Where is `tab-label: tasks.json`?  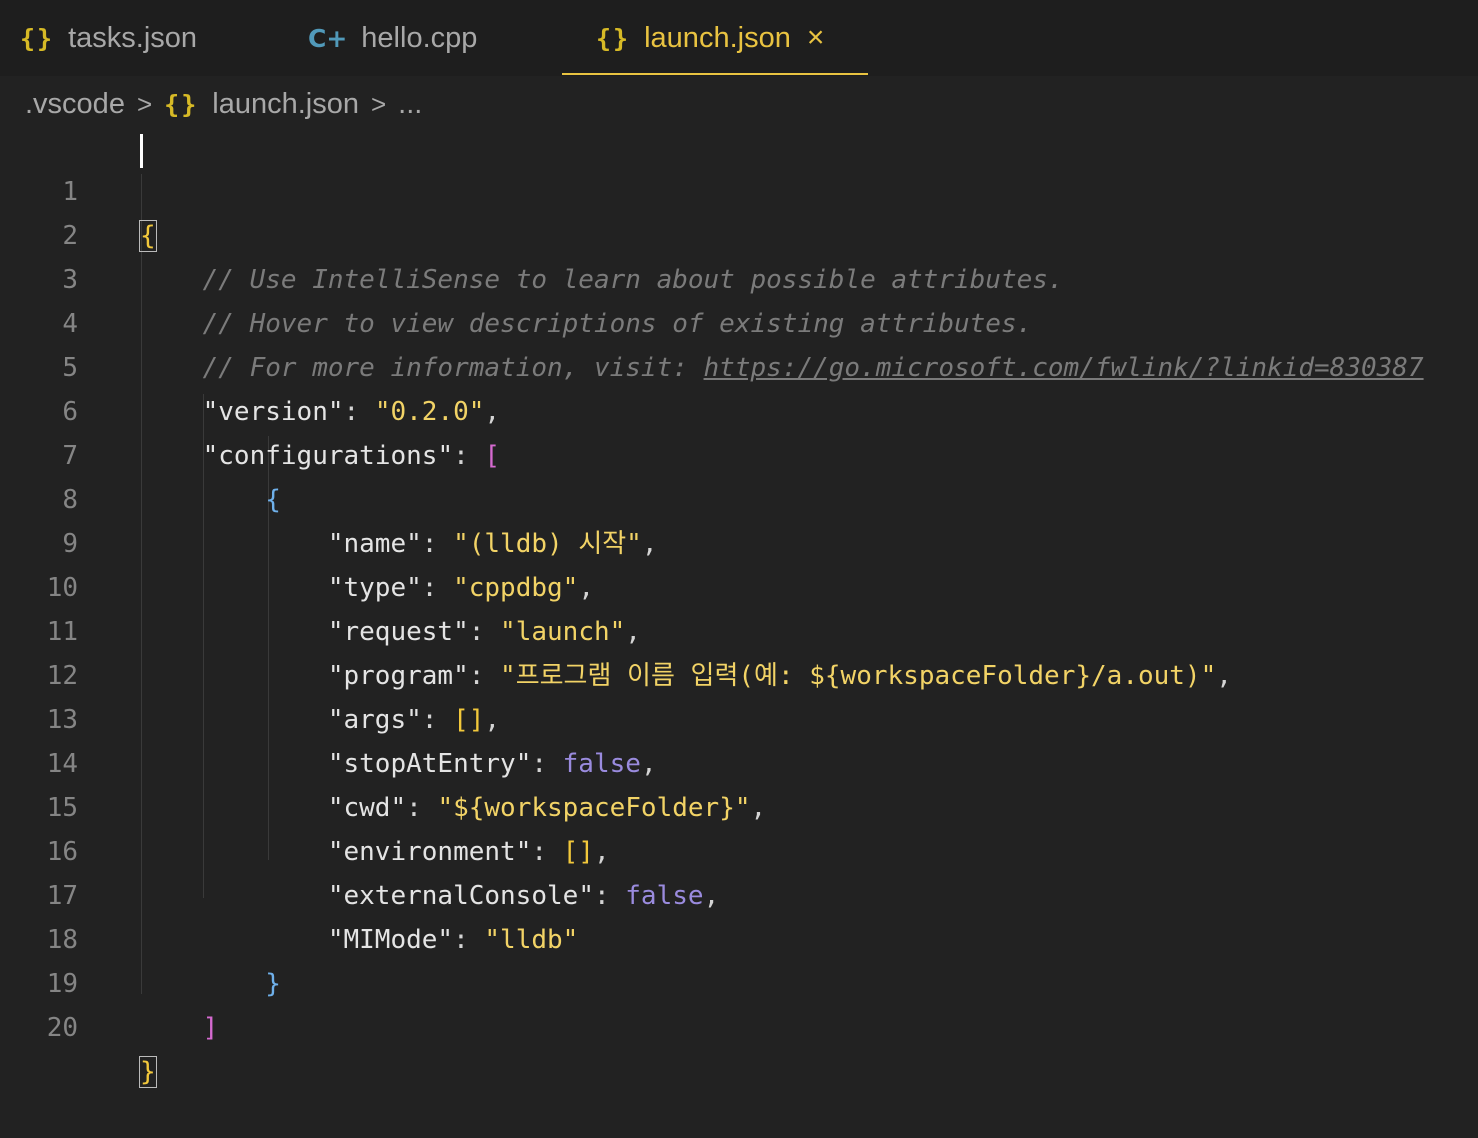
tab-label: tasks.json is located at coordinates (133, 37).